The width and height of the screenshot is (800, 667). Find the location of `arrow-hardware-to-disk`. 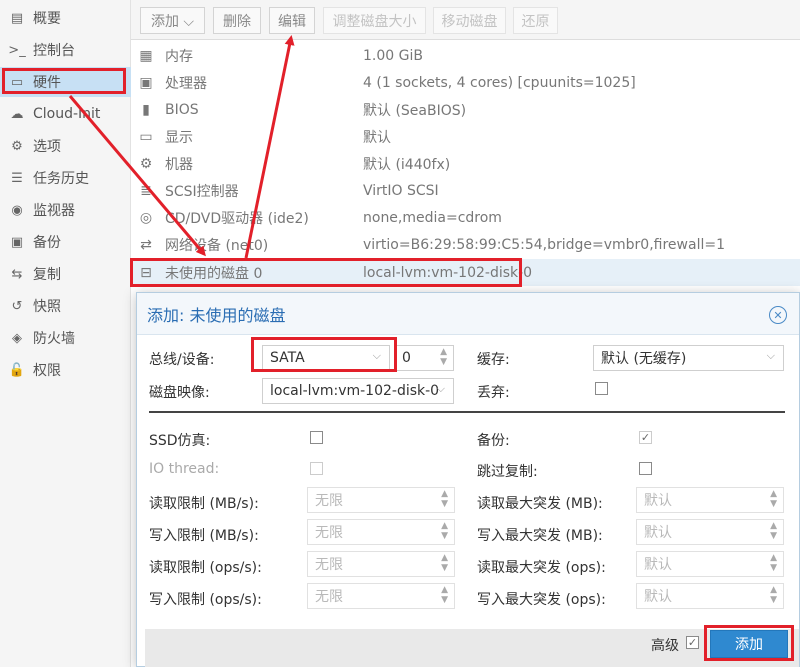

arrow-hardware-to-disk is located at coordinates (137, 176).